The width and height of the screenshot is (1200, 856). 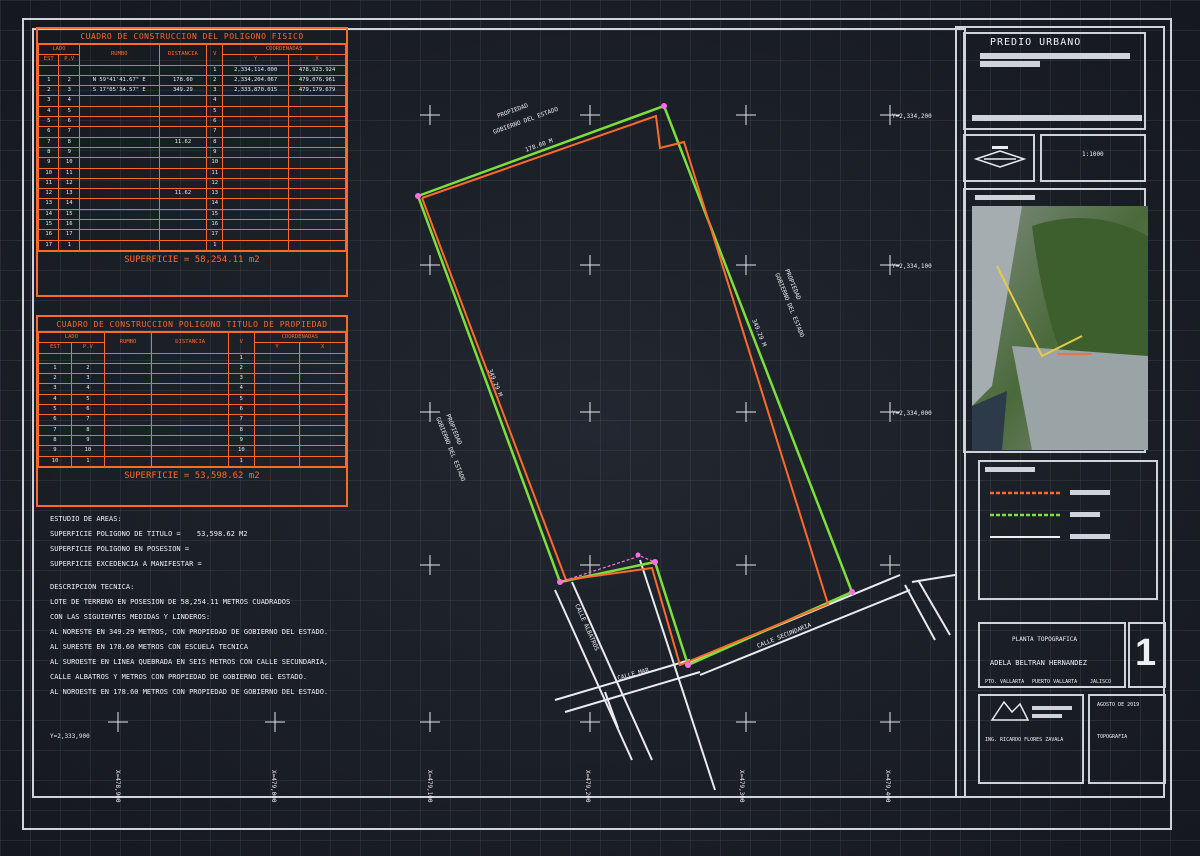 What do you see at coordinates (273, 786) in the screenshot?
I see `label-x-coordinate: X=479,000` at bounding box center [273, 786].